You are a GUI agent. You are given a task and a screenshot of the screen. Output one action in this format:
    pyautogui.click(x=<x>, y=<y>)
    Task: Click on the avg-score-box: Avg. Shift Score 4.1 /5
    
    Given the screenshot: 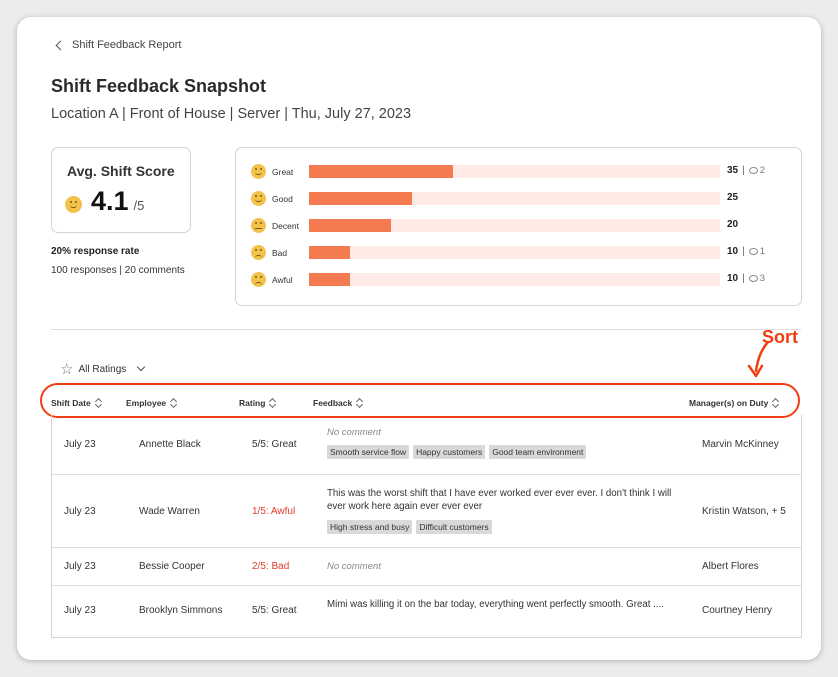 What is the action you would take?
    pyautogui.click(x=121, y=190)
    